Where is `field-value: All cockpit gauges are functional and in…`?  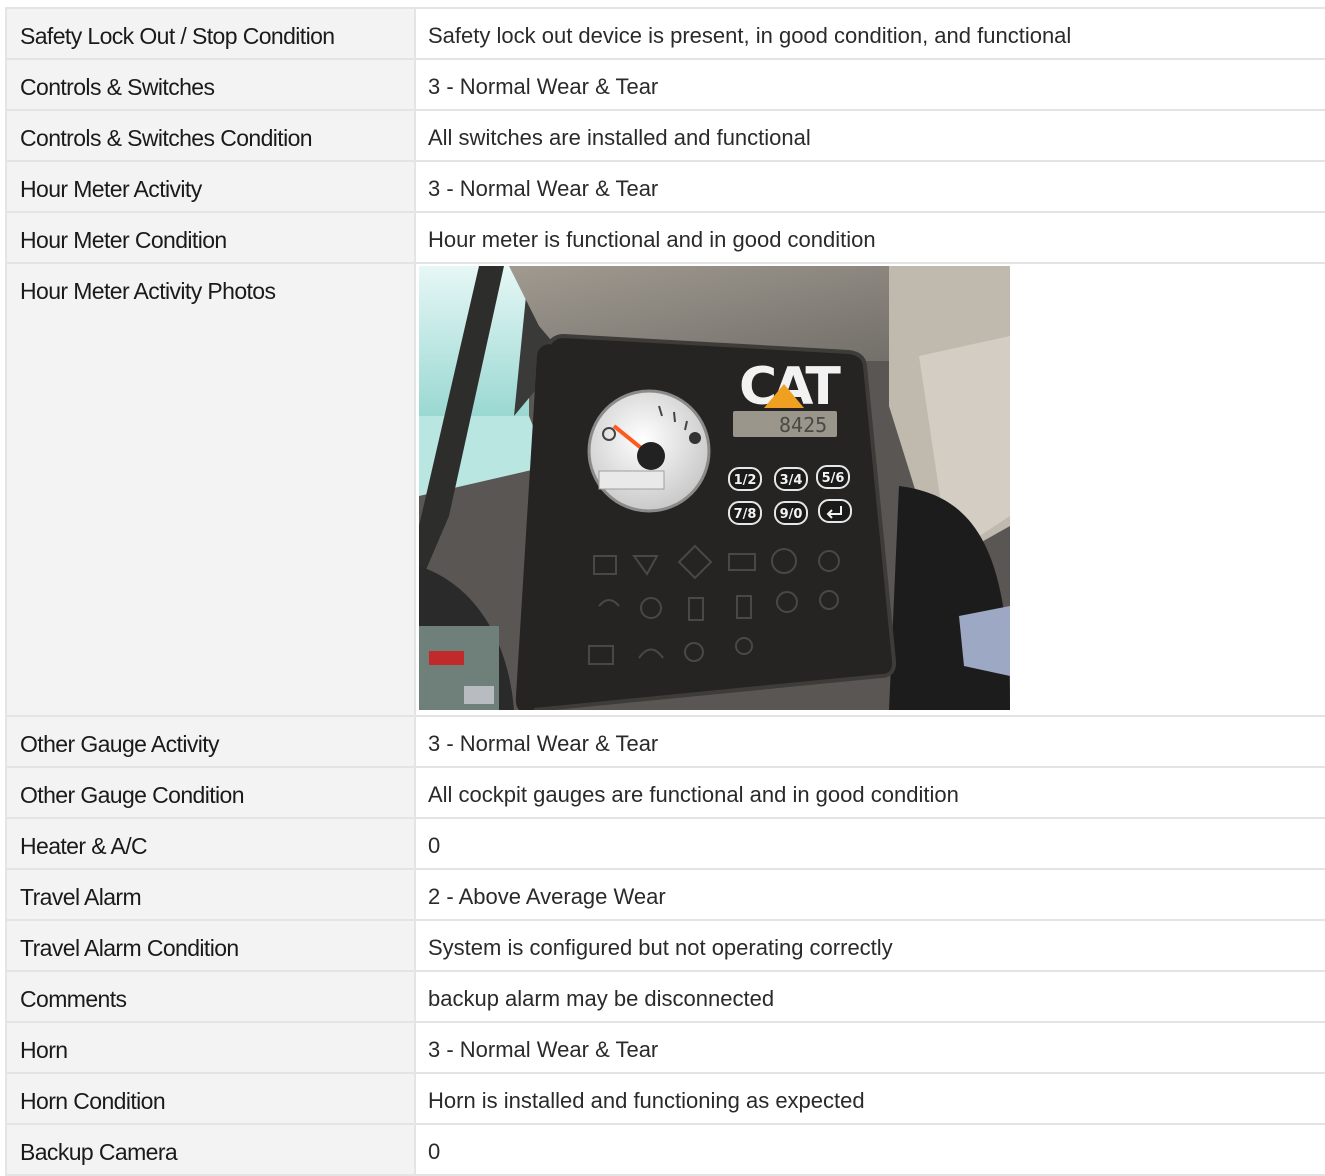 field-value: All cockpit gauges are functional and in… is located at coordinates (869, 792).